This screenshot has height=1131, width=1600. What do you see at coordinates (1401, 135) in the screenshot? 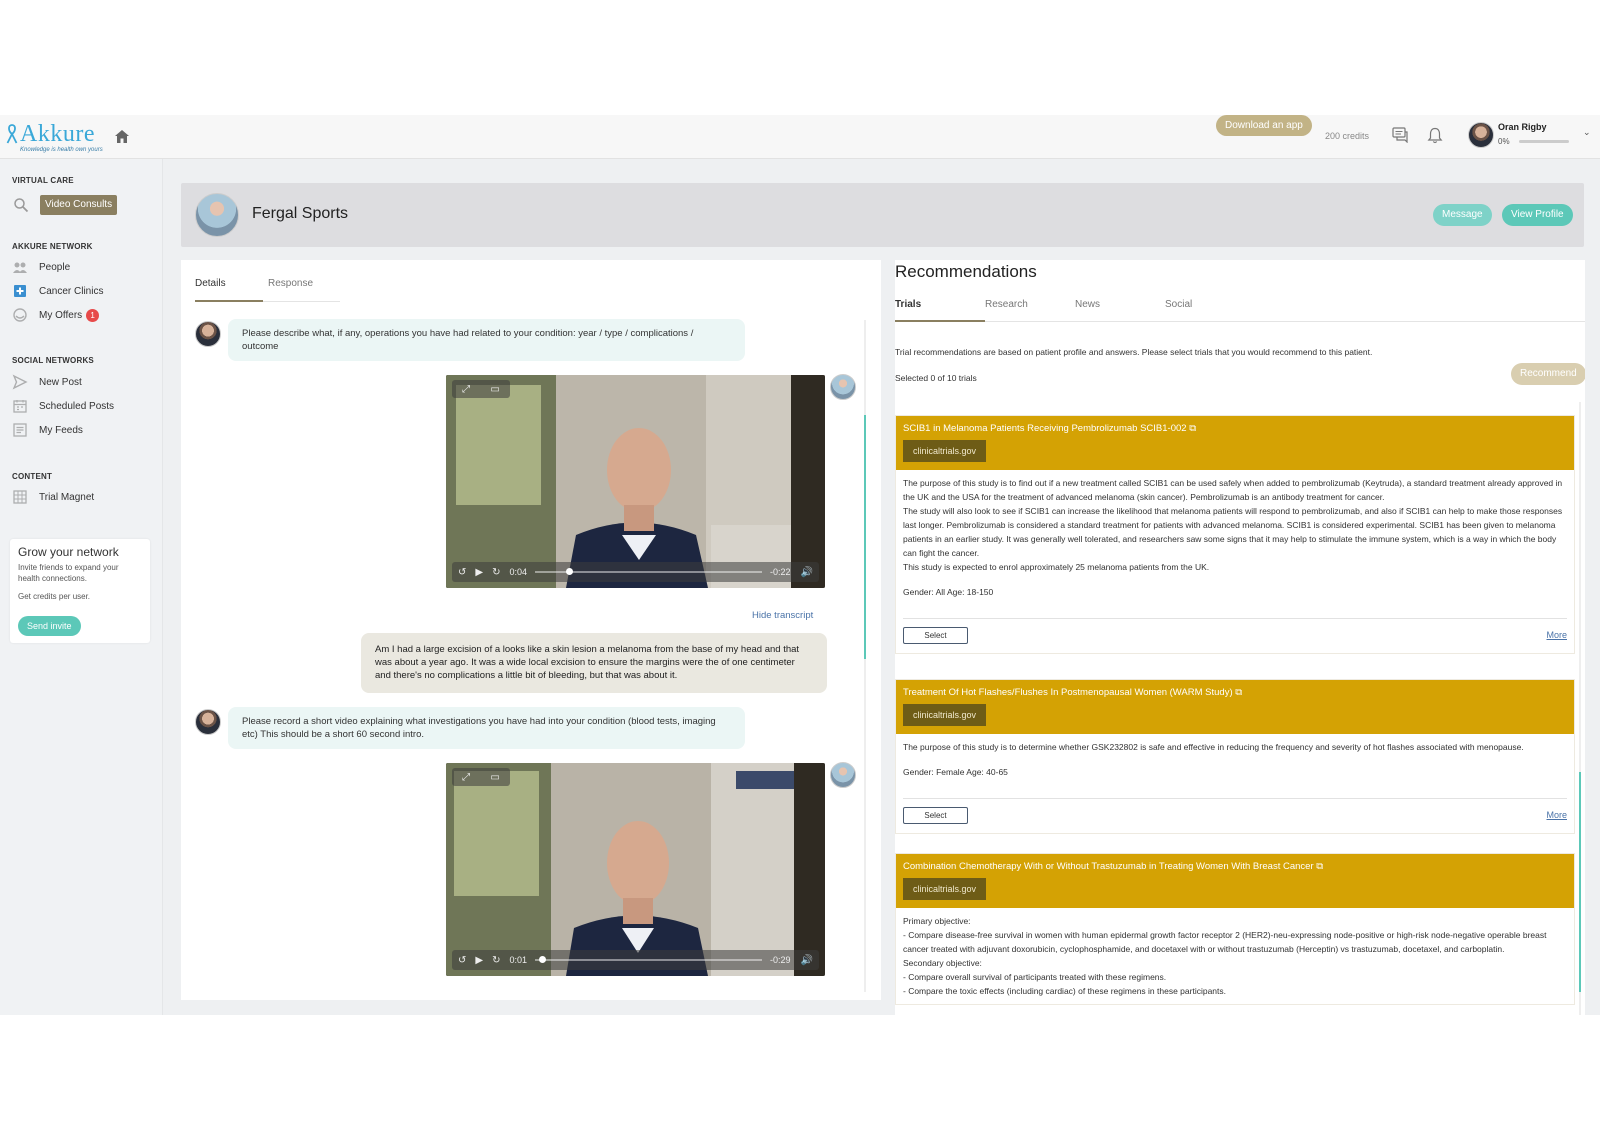
I see `chat-icon` at bounding box center [1401, 135].